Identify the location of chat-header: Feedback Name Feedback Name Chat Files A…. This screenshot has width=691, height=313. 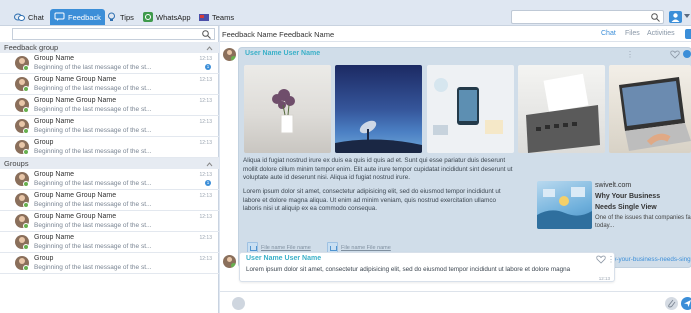
(455, 34).